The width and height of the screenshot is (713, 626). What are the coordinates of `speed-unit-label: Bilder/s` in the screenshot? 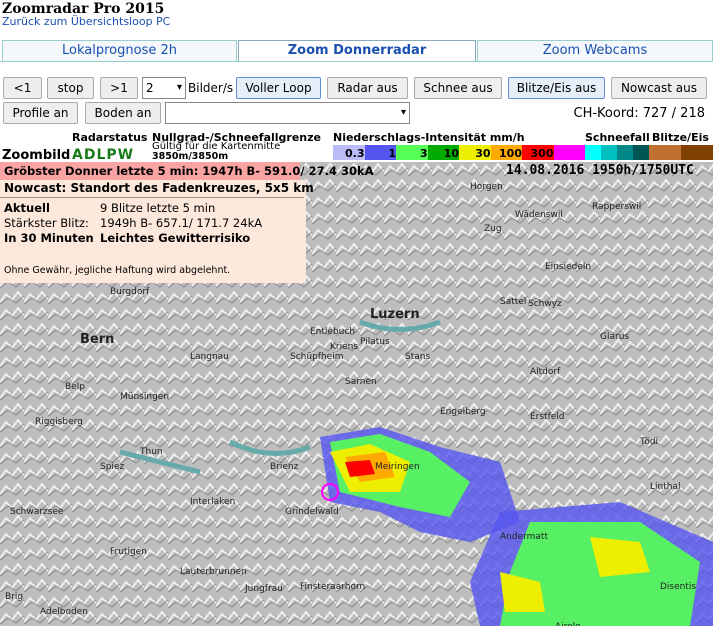 It's located at (211, 88).